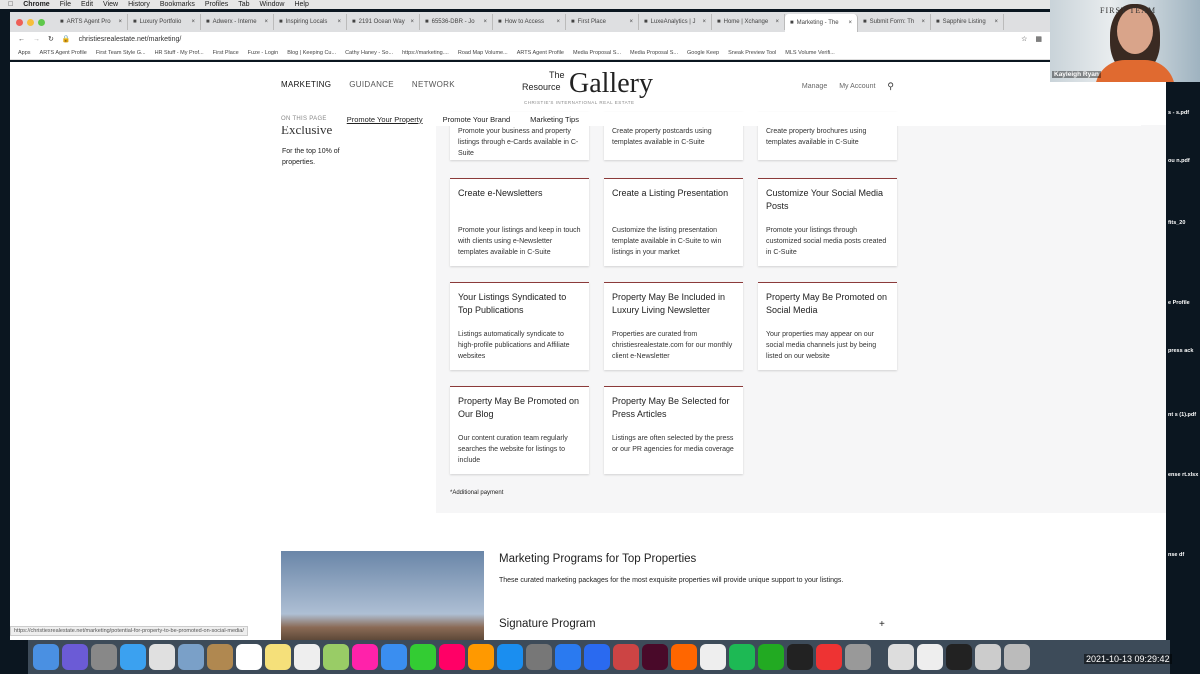 The height and width of the screenshot is (674, 1200). Describe the element at coordinates (177, 4) in the screenshot. I see `menu-bookmarks: Bookmarks` at that location.